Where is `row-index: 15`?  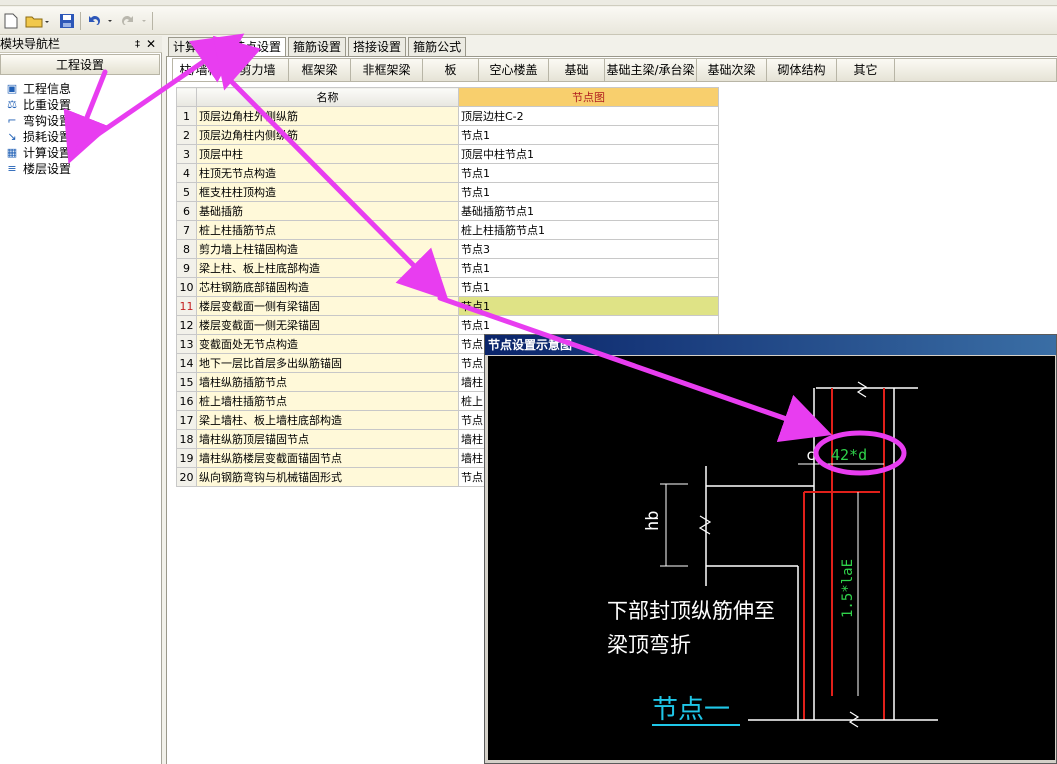
row-index: 15 is located at coordinates (186, 382).